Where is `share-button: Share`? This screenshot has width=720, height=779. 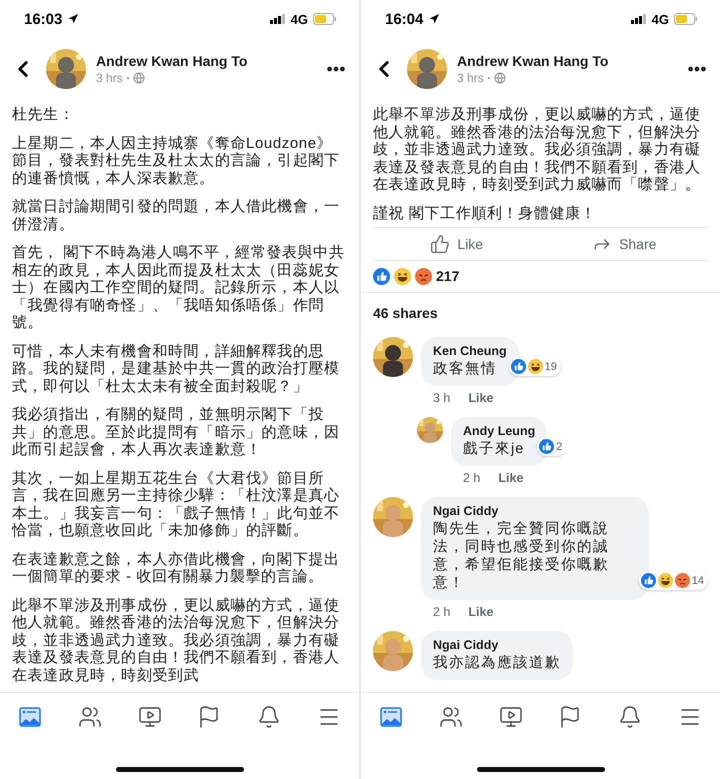
share-button: Share is located at coordinates (624, 244).